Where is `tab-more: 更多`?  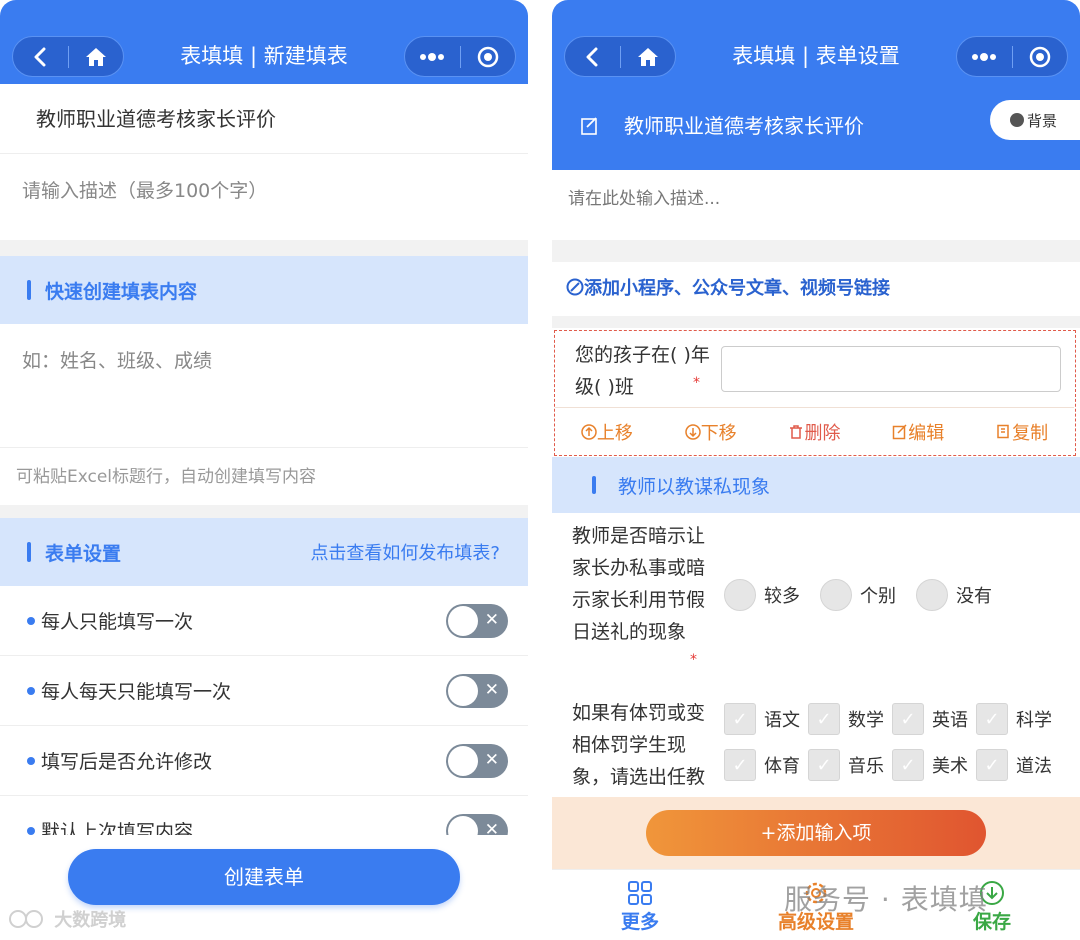
tab-more: 更多 is located at coordinates (640, 905).